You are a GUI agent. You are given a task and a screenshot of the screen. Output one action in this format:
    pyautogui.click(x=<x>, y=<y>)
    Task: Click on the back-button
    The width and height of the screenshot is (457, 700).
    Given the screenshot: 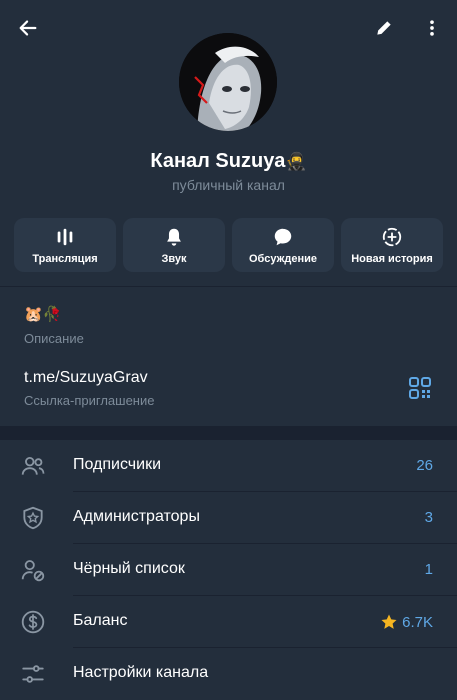 What is the action you would take?
    pyautogui.click(x=28, y=28)
    